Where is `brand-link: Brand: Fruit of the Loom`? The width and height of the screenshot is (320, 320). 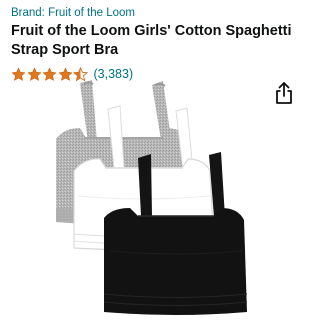 brand-link: Brand: Fruit of the Loom is located at coordinates (157, 13).